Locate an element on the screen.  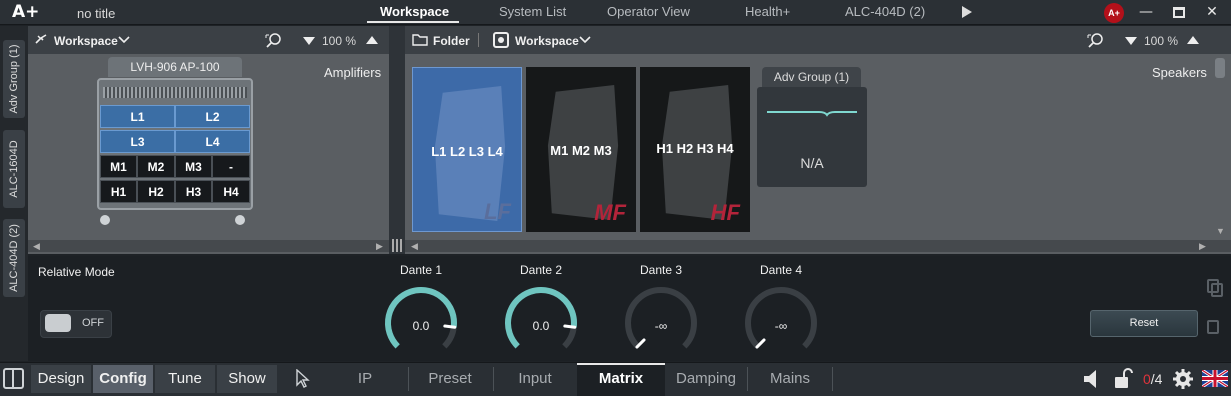
language-flag-icon is located at coordinates (1215, 378).